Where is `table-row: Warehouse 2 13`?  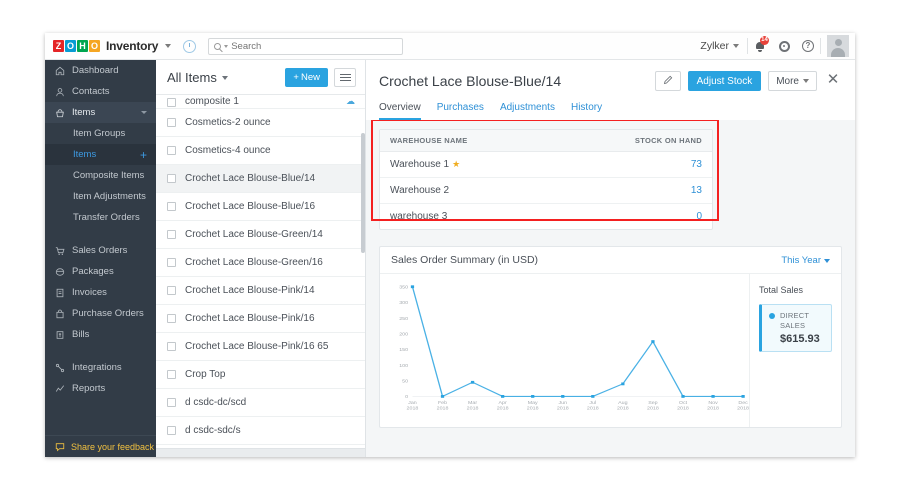 table-row: Warehouse 2 13 is located at coordinates (546, 190).